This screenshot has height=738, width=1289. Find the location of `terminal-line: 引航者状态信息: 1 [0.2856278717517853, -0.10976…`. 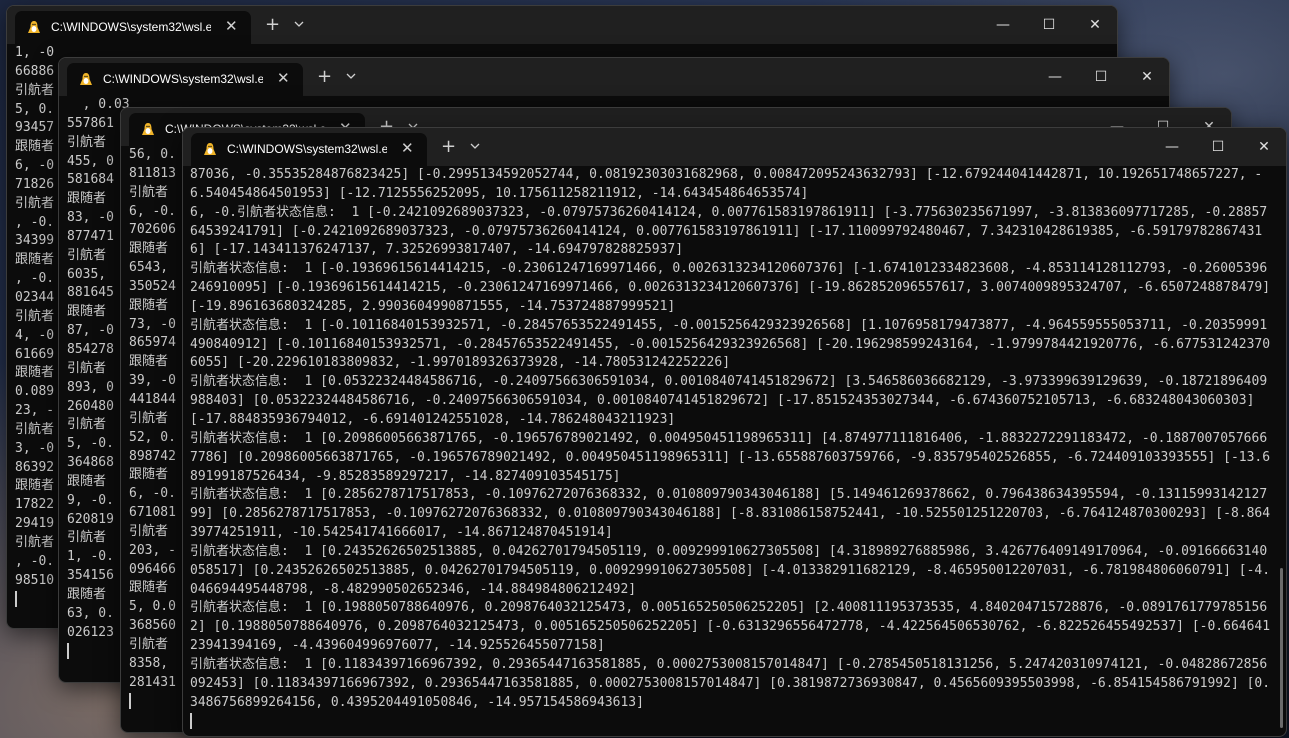

terminal-line: 引航者状态信息: 1 [0.2856278717517853, -0.10976… is located at coordinates (730, 514).